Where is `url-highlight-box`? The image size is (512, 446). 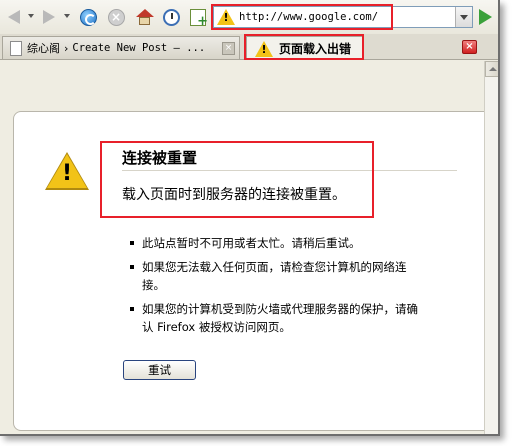
url-highlight-box is located at coordinates (302, 17).